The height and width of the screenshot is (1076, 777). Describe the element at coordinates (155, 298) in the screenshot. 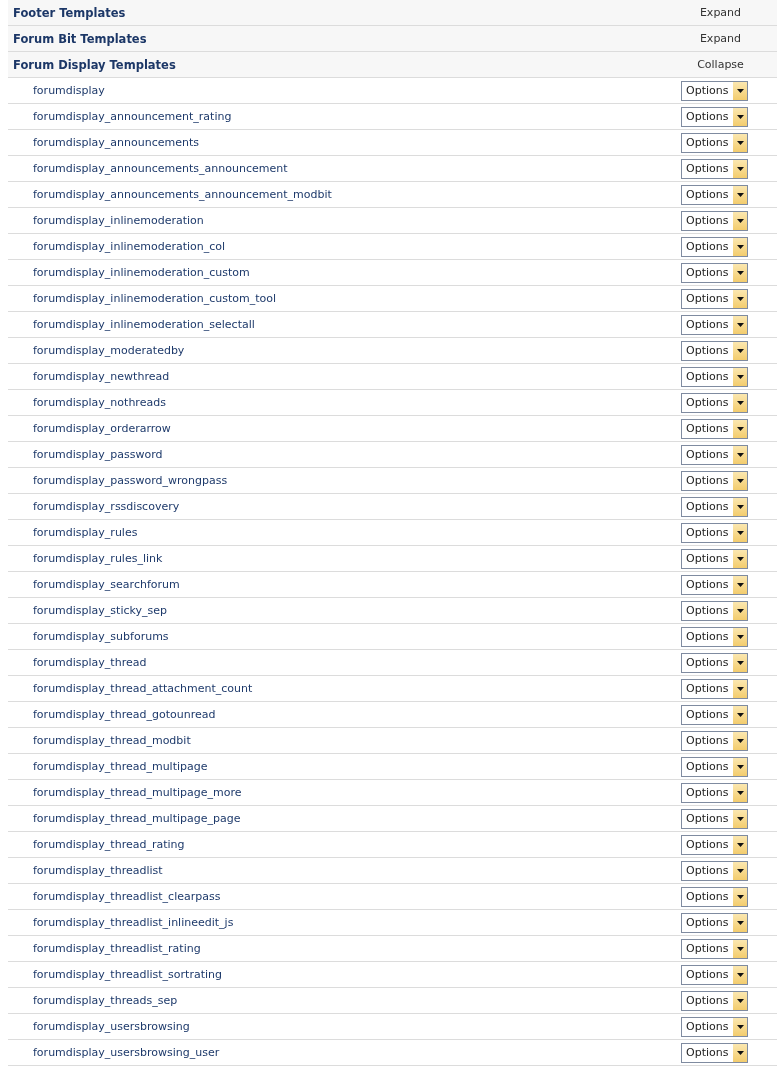

I see `template-name: forumdisplay_inlinemoderation_custom_tool` at that location.